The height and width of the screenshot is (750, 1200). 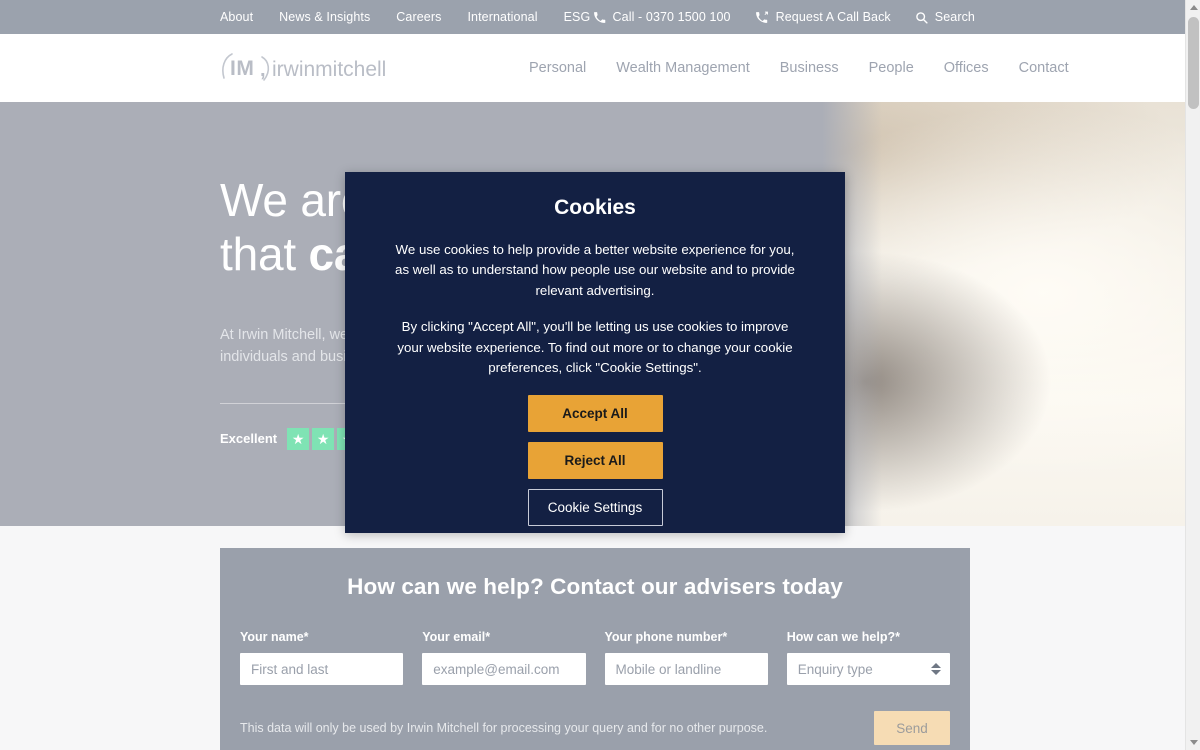 I want to click on request-callback-link: Request A Call Back, so click(x=823, y=17).